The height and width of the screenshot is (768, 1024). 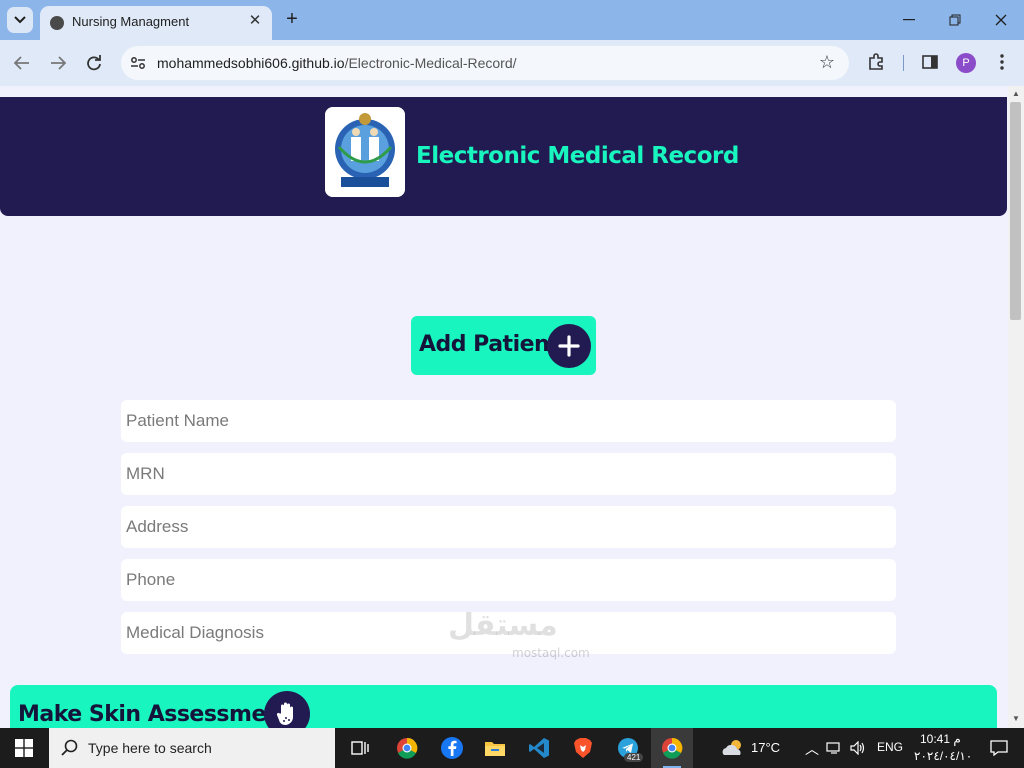 What do you see at coordinates (138, 63) in the screenshot?
I see `site-info-icon` at bounding box center [138, 63].